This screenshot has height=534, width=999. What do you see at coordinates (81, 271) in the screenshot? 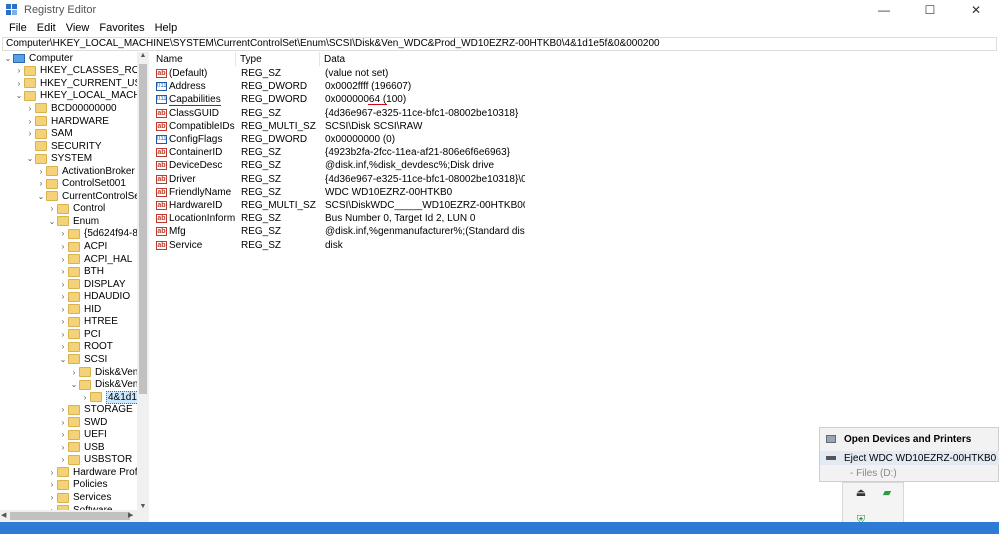
I see `tree-node: › BTH` at bounding box center [81, 271].